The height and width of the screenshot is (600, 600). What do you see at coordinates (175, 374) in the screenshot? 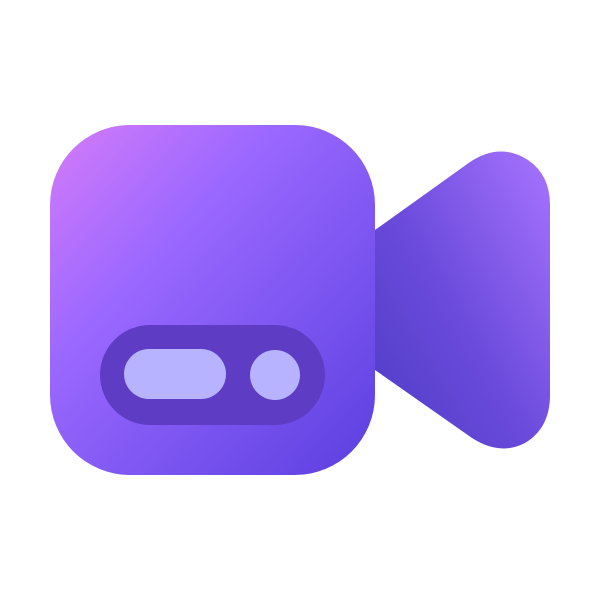
I see `control-pill` at bounding box center [175, 374].